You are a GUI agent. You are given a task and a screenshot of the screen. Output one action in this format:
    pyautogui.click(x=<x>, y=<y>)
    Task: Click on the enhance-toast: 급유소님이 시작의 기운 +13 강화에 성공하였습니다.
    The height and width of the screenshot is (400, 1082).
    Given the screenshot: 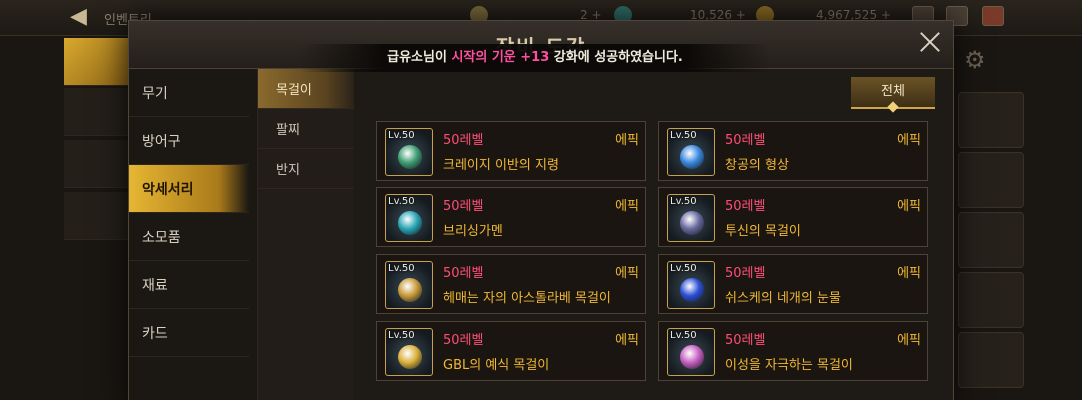 What is the action you would take?
    pyautogui.click(x=535, y=58)
    